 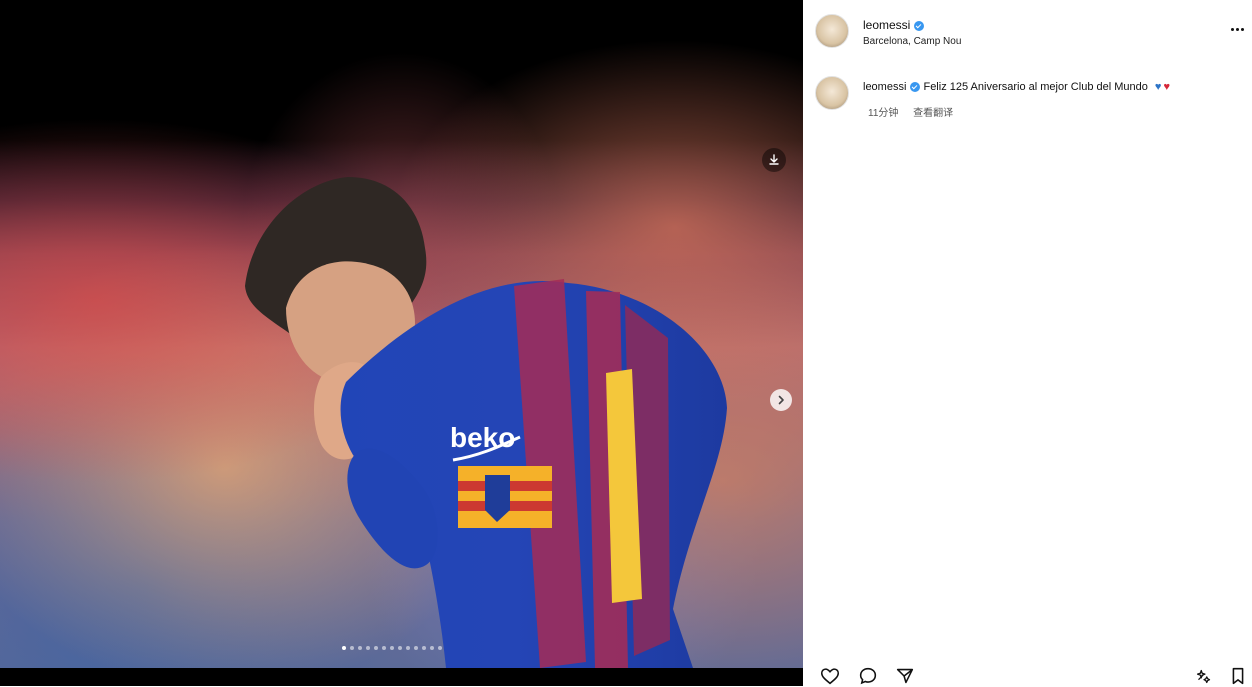 What do you see at coordinates (401, 677) in the screenshot?
I see `media-bottom-strip` at bounding box center [401, 677].